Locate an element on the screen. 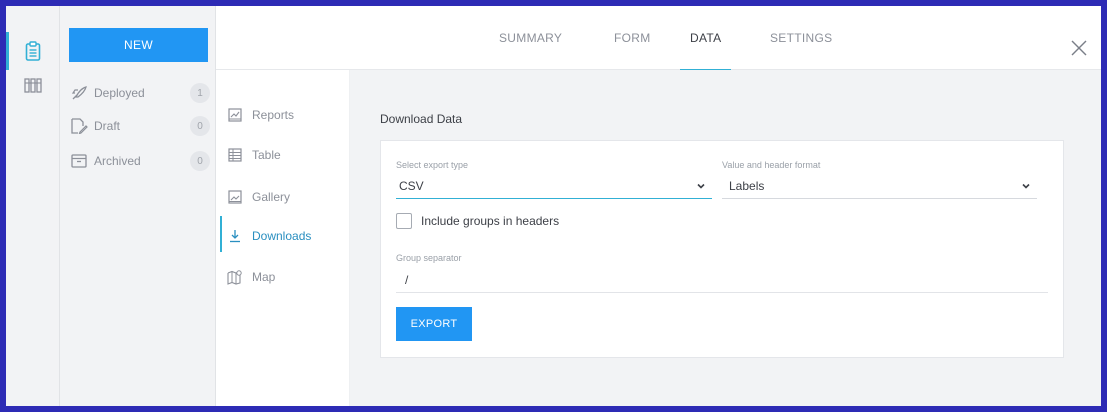 The height and width of the screenshot is (412, 1107). draft-icon is located at coordinates (80, 126).